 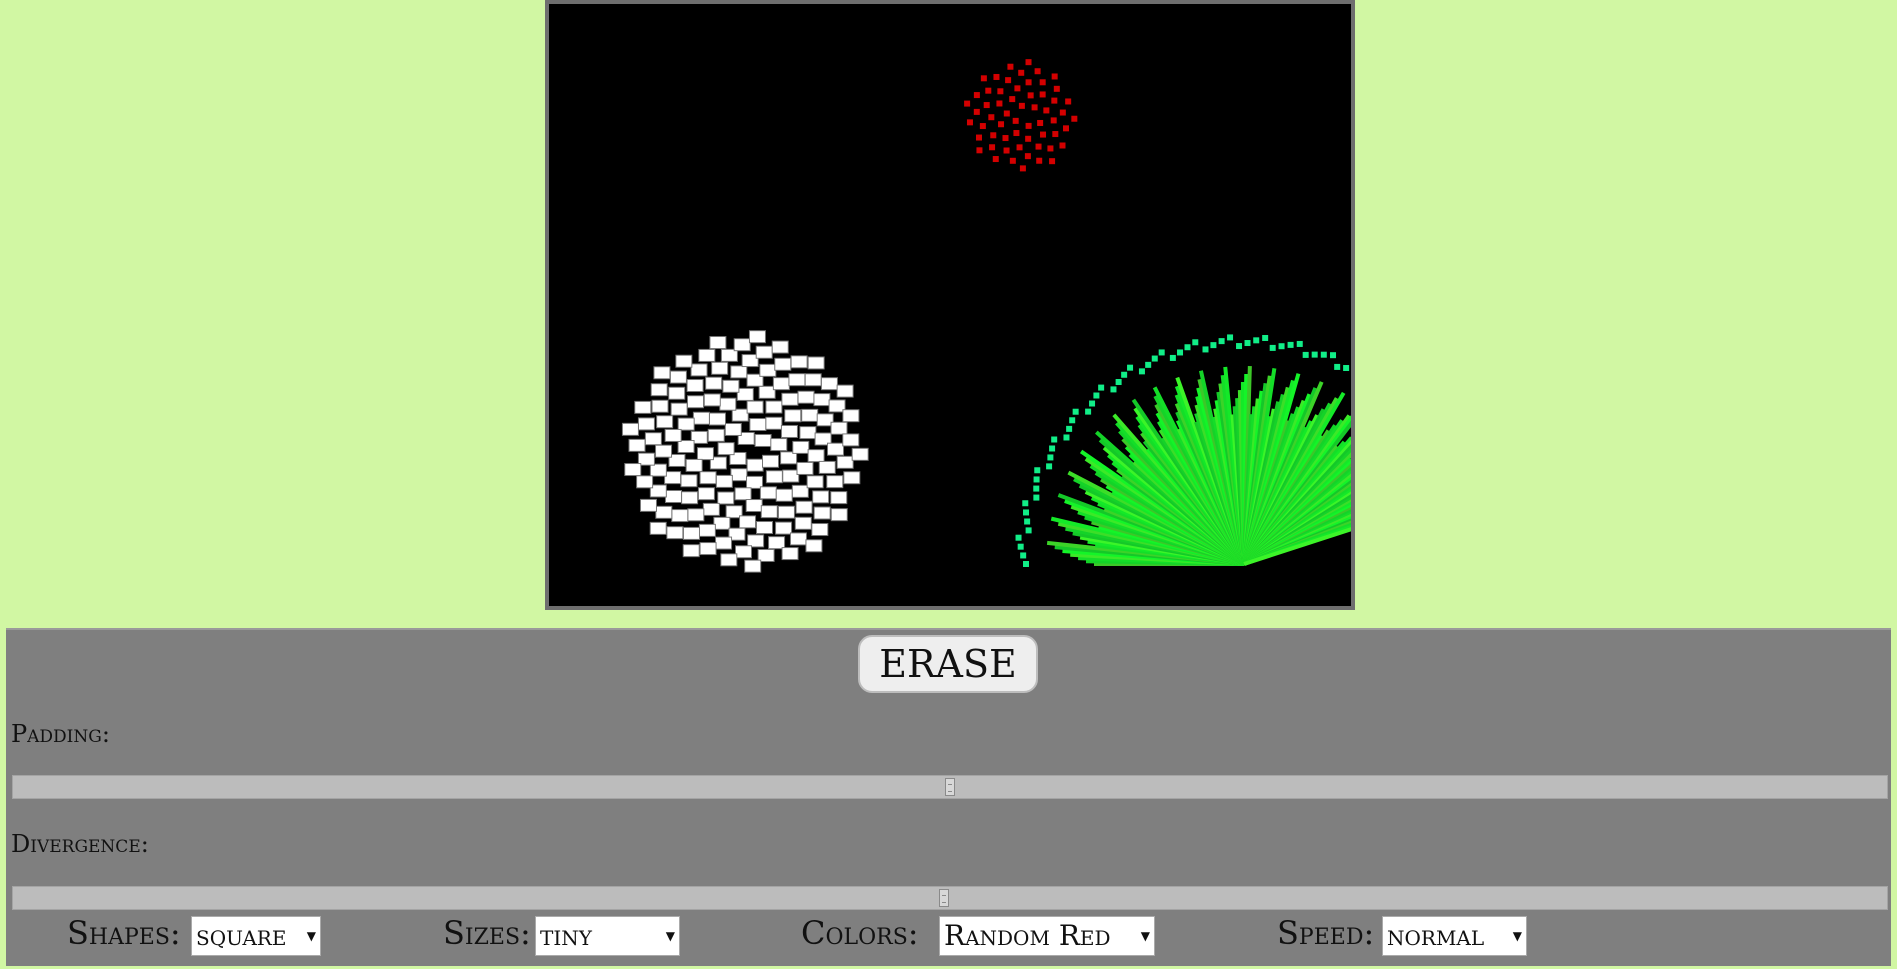 I want to click on padding-label: Padding:, so click(x=60, y=734).